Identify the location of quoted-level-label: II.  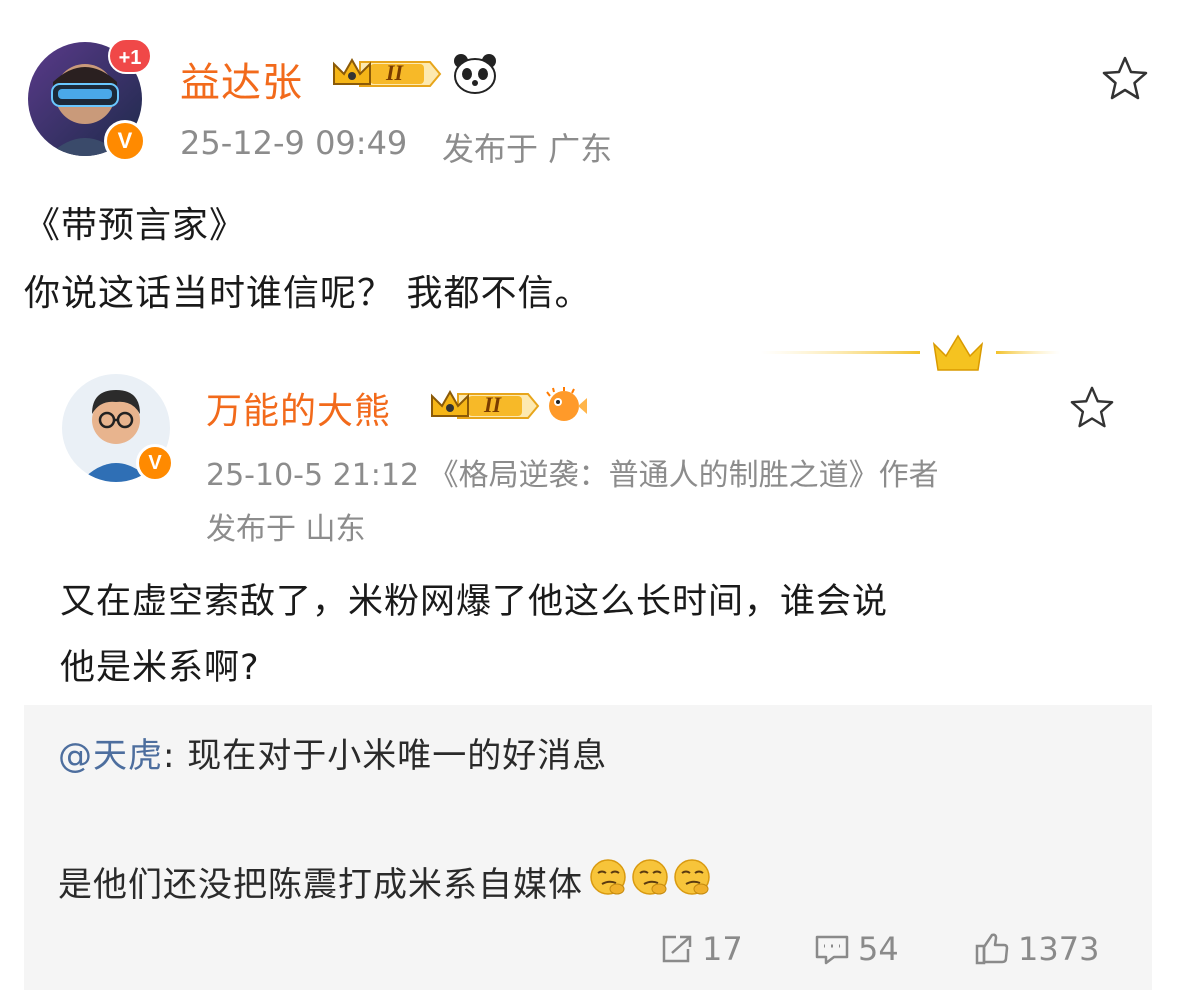
(493, 404).